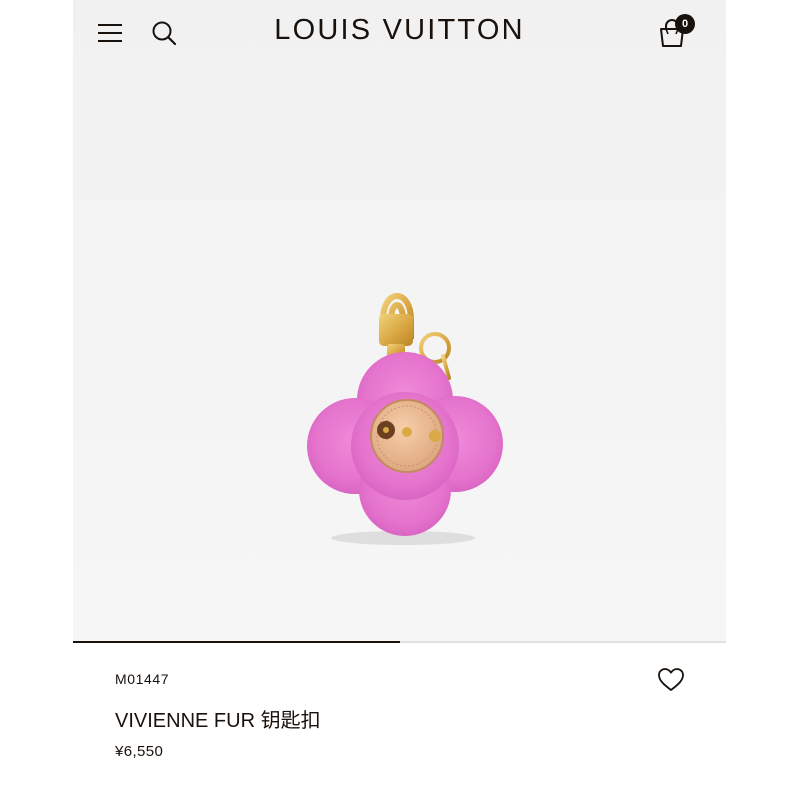  Describe the element at coordinates (685, 24) in the screenshot. I see `cart-count-badge: 0` at that location.